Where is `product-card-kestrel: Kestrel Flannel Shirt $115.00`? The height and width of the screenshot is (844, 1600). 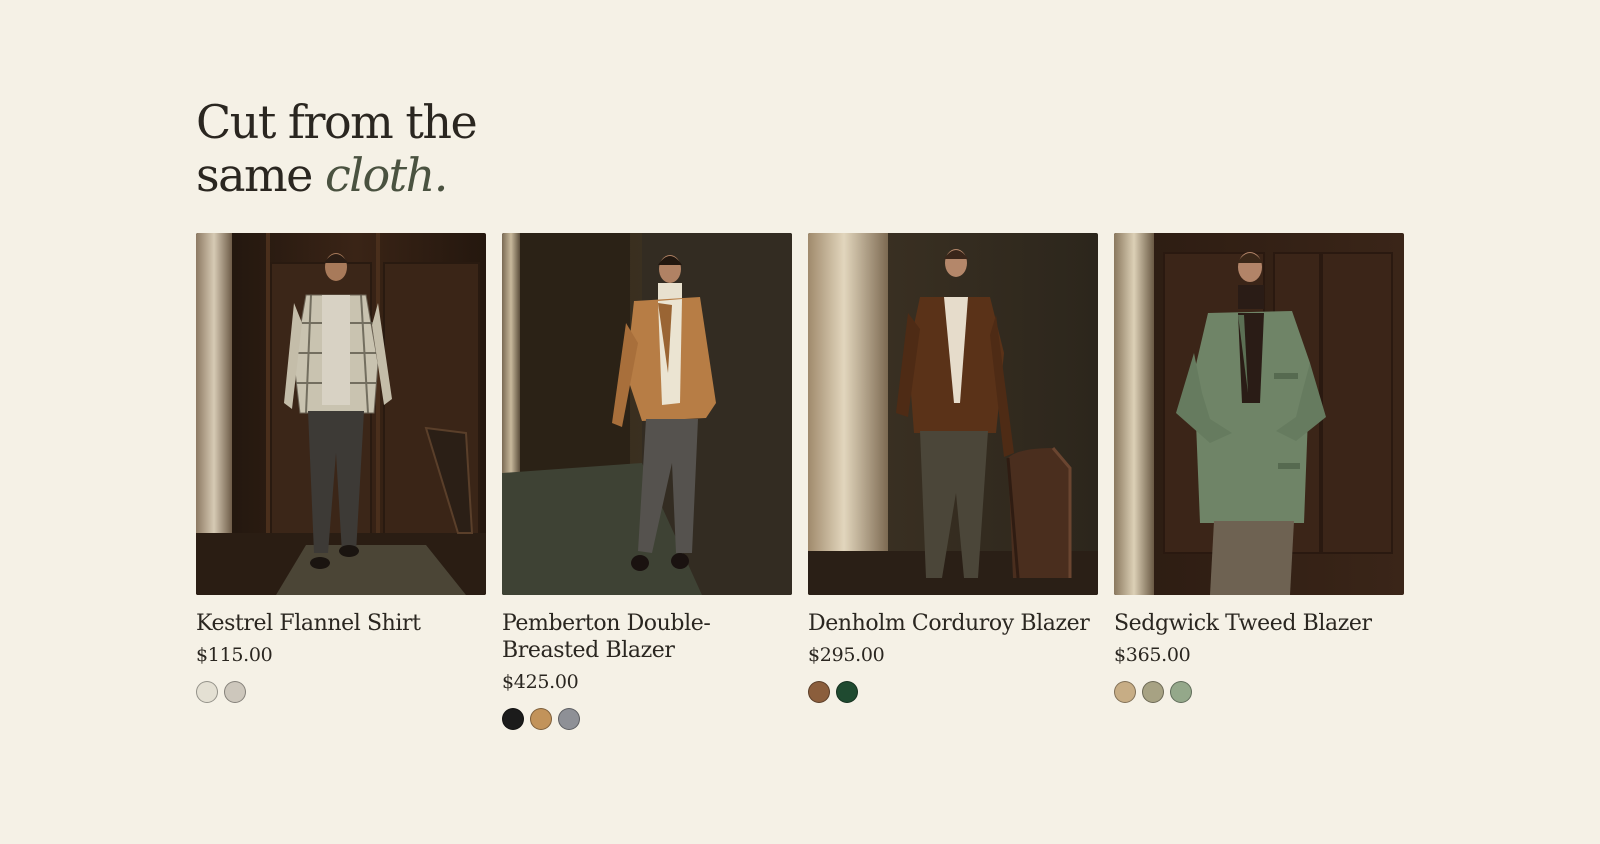 product-card-kestrel: Kestrel Flannel Shirt $115.00 is located at coordinates (341, 481).